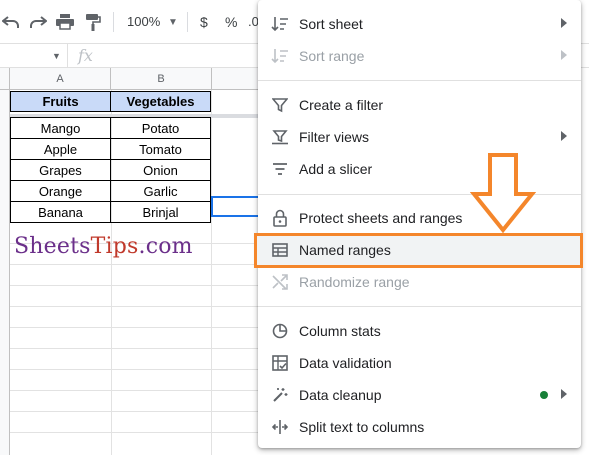 The width and height of the screenshot is (589, 455). Describe the element at coordinates (143, 21) in the screenshot. I see `zoom-select: 100%` at that location.